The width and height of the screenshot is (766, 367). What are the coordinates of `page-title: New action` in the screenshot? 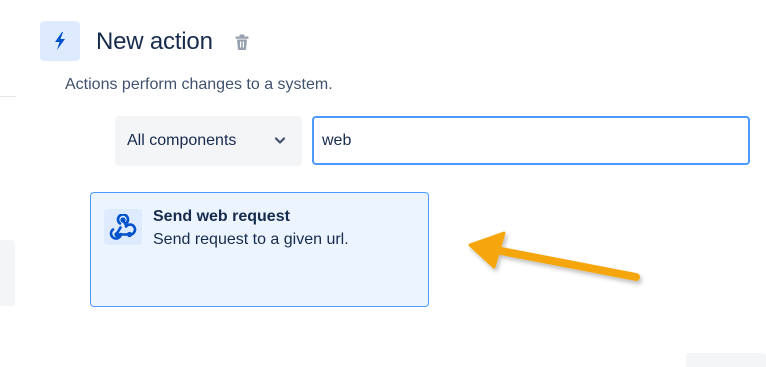 It's located at (154, 41).